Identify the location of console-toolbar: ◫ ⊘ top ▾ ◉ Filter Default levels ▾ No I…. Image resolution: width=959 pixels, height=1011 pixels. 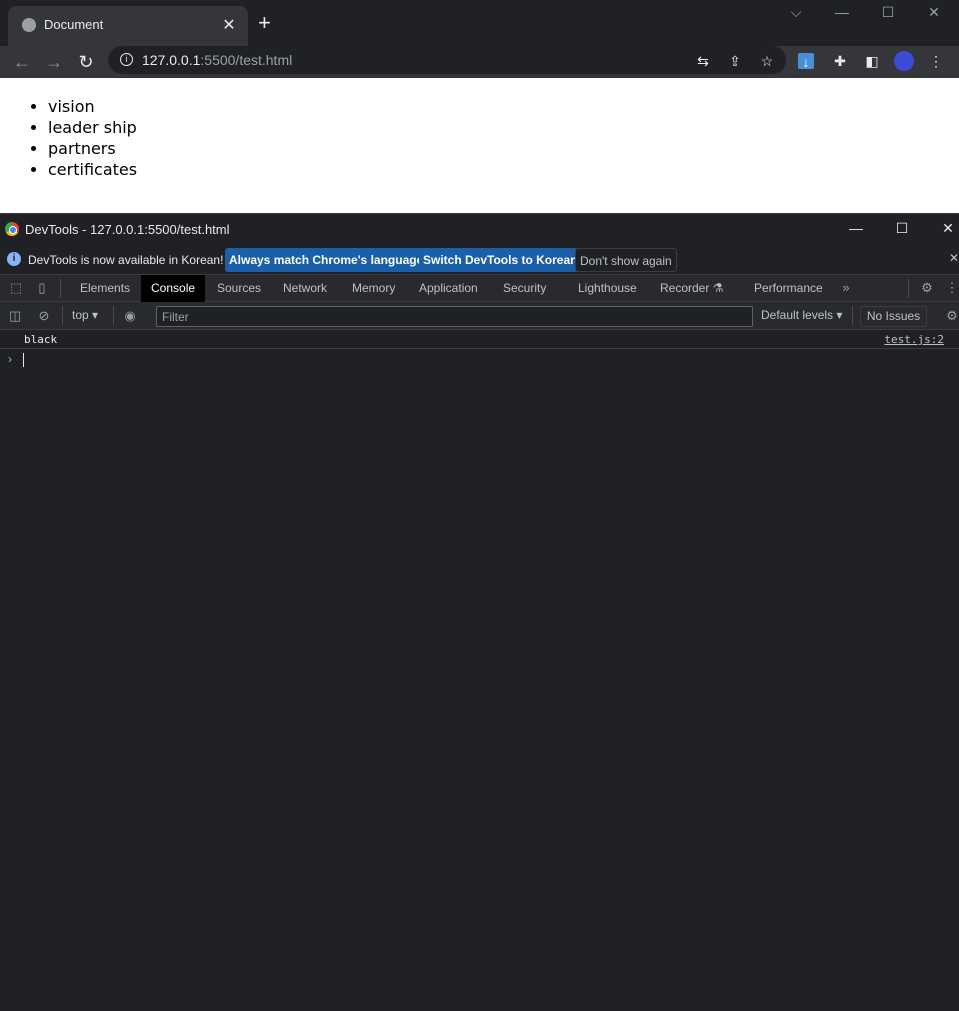
(479, 316).